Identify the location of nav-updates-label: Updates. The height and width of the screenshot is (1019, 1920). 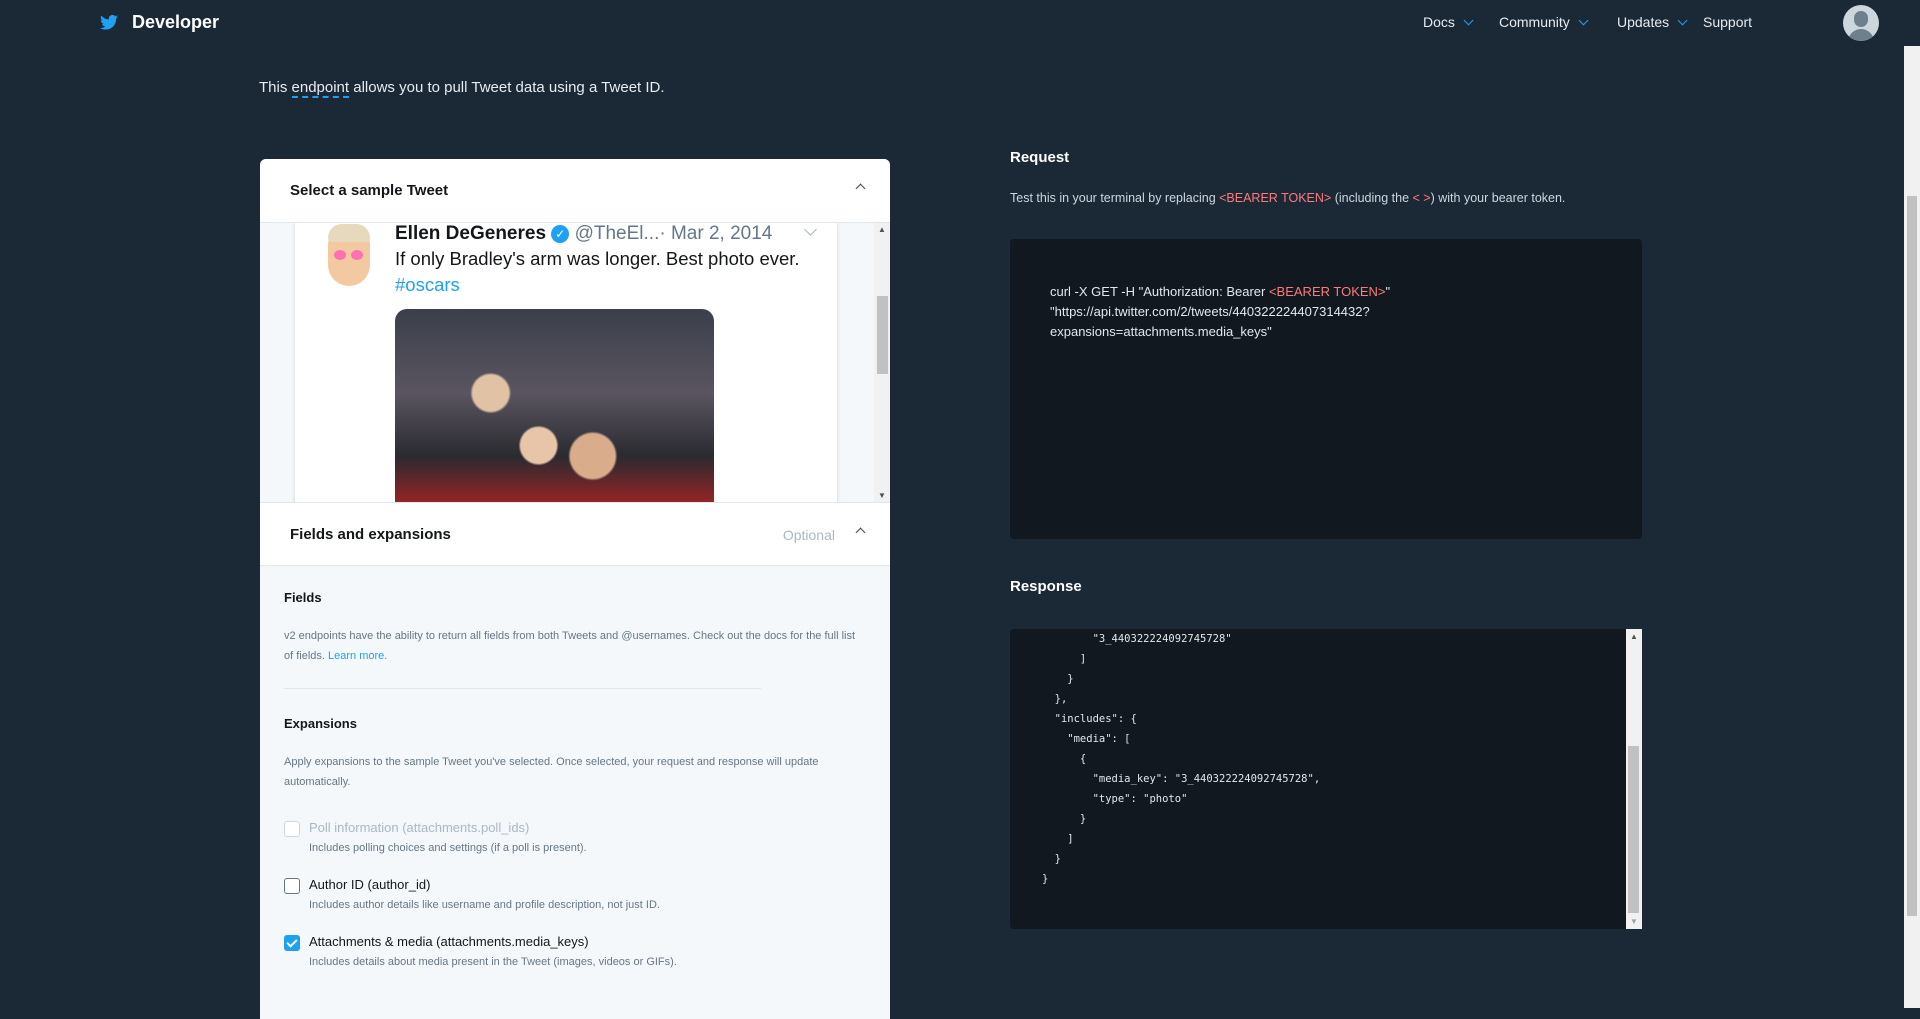
(1643, 22).